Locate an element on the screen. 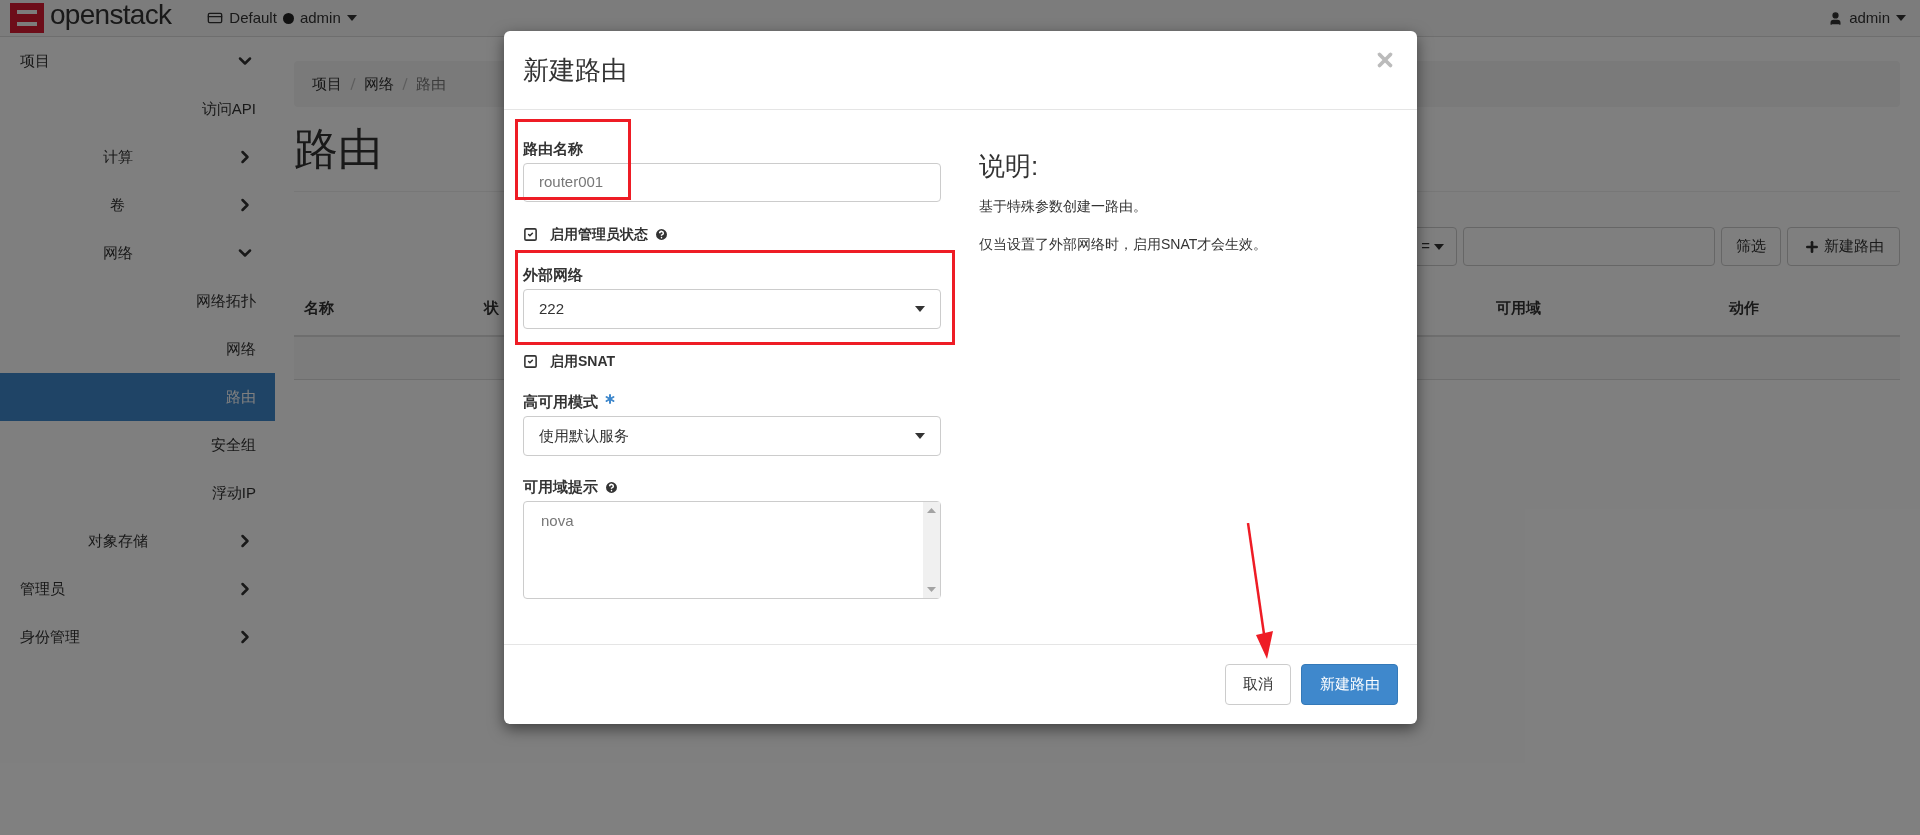  cancel-button: 取消 is located at coordinates (1258, 684).